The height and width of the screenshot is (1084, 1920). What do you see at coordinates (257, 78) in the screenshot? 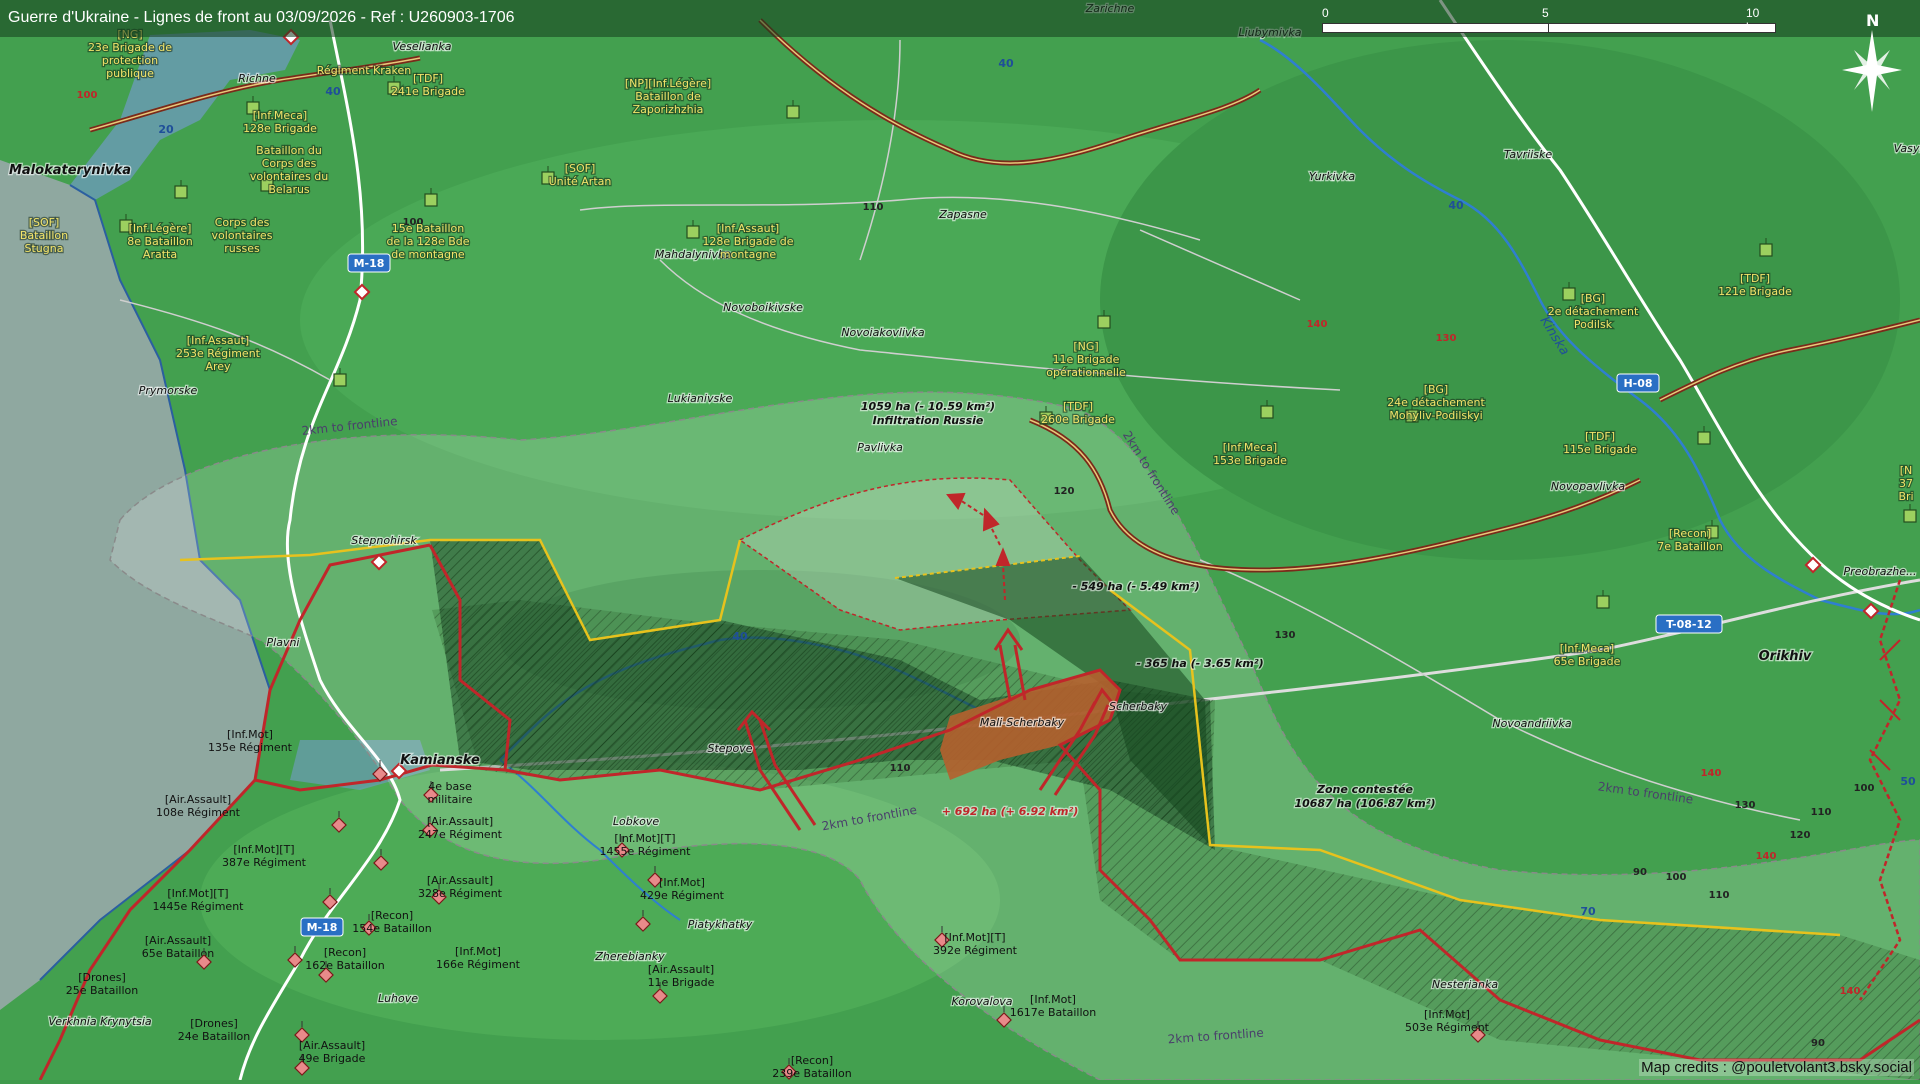
I see `place-richne: Richne` at bounding box center [257, 78].